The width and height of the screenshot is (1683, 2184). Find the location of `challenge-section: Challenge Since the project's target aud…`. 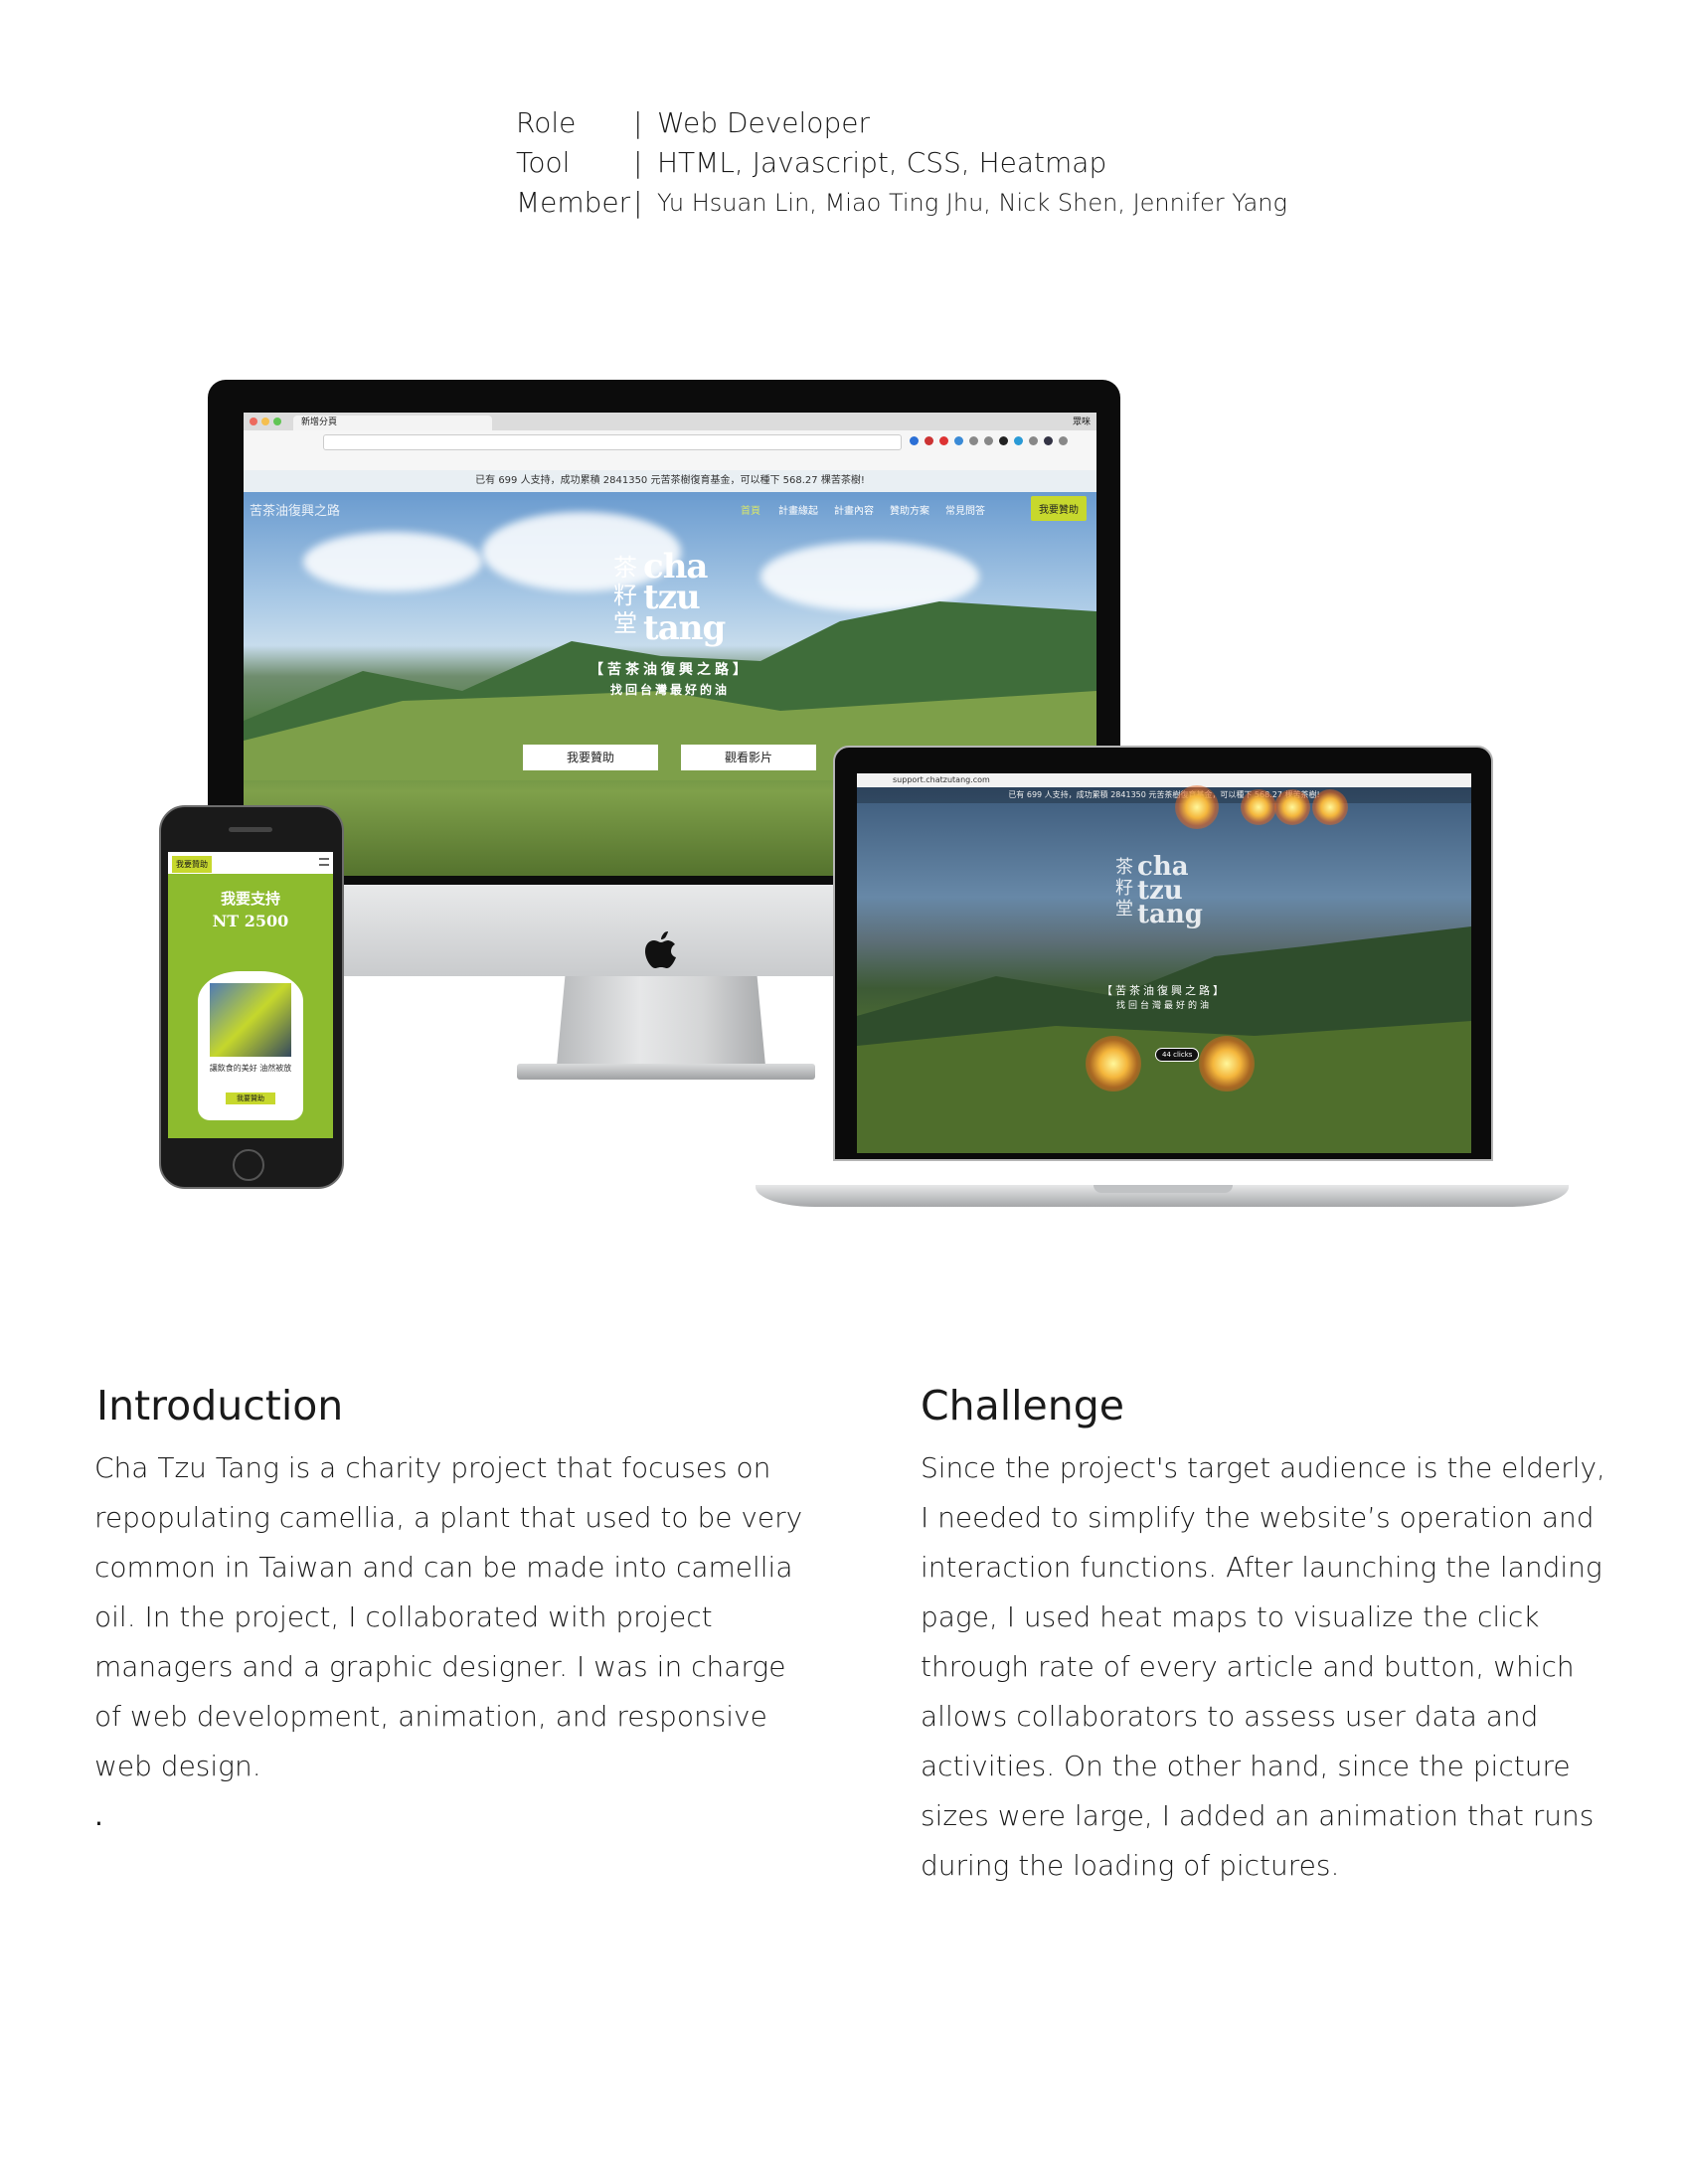

challenge-section: Challenge Since the project's target aud… is located at coordinates (1268, 1635).